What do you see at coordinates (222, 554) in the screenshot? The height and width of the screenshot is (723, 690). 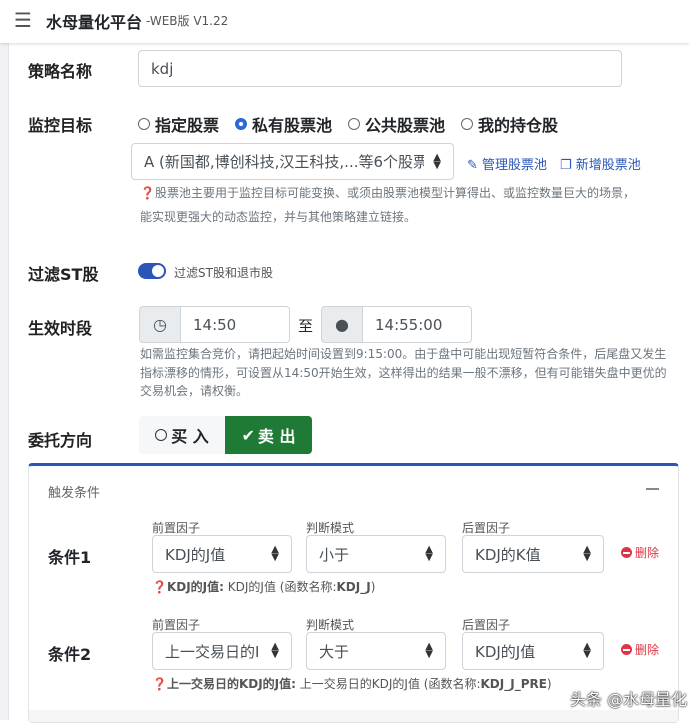 I see `condition-front-select: KDJ的J值 ▲ ▼` at bounding box center [222, 554].